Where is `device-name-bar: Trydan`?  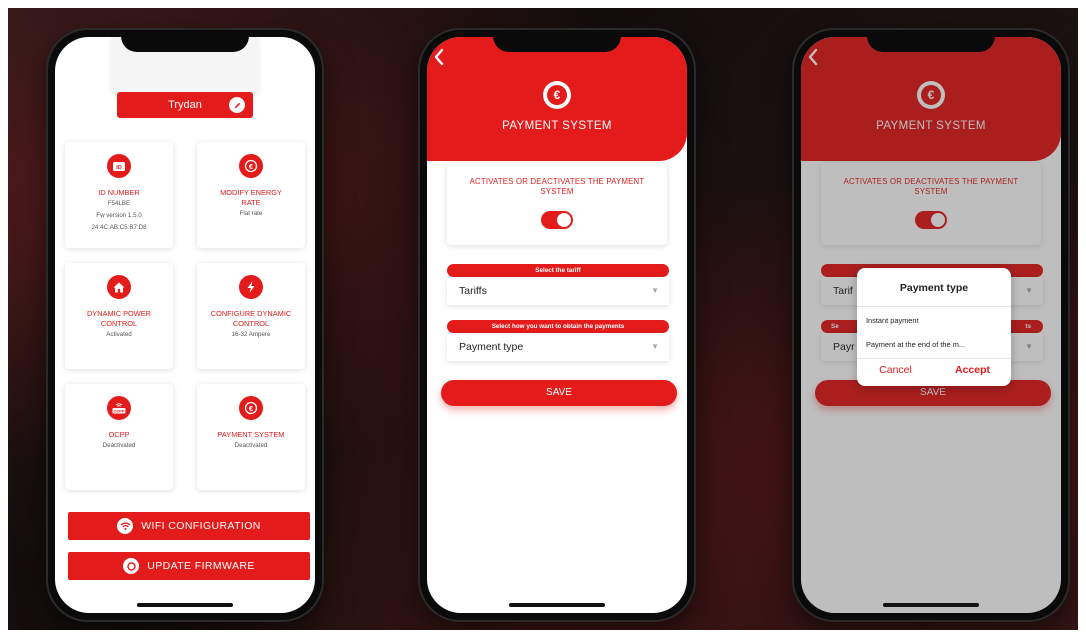
device-name-bar: Trydan is located at coordinates (185, 105).